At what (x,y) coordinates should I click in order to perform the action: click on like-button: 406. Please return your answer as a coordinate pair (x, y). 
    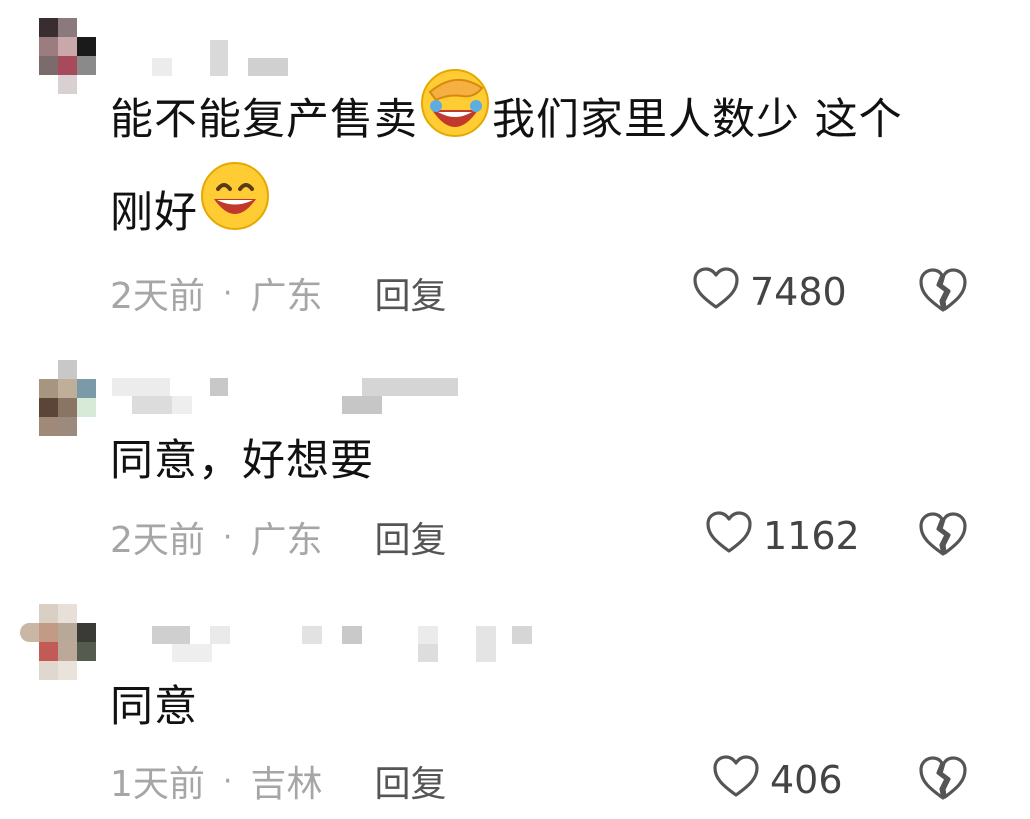
    Looking at the image, I should click on (777, 780).